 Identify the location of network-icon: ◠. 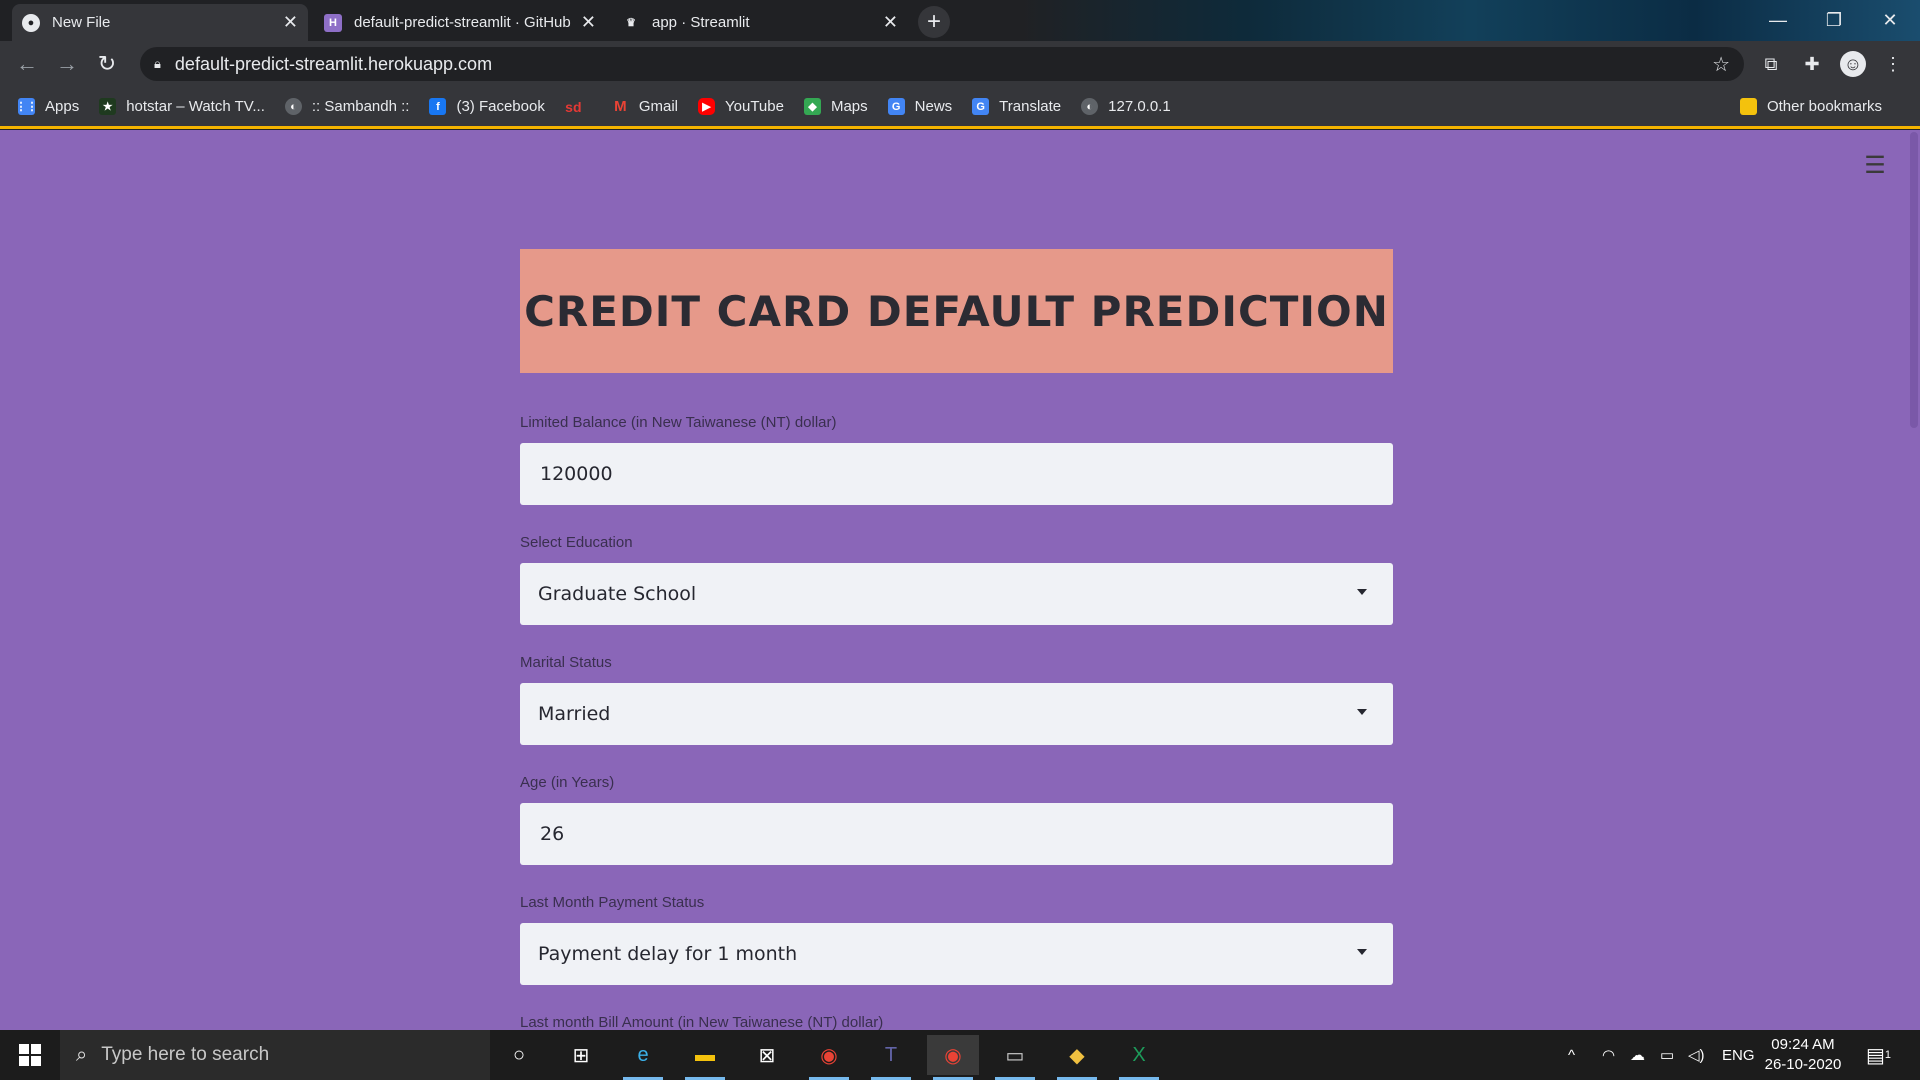
(1608, 1055).